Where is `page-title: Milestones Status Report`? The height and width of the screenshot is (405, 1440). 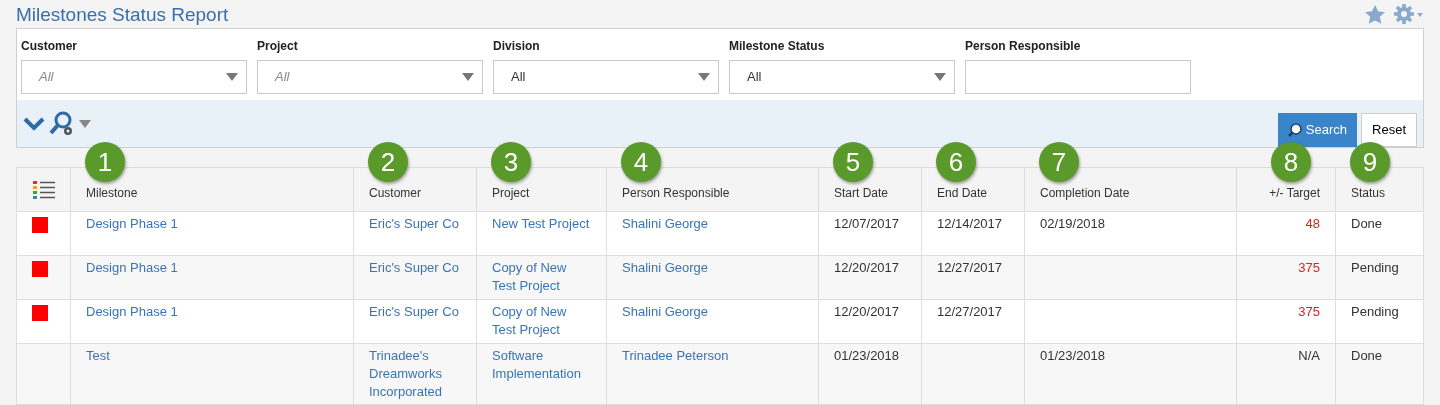 page-title: Milestones Status Report is located at coordinates (122, 15).